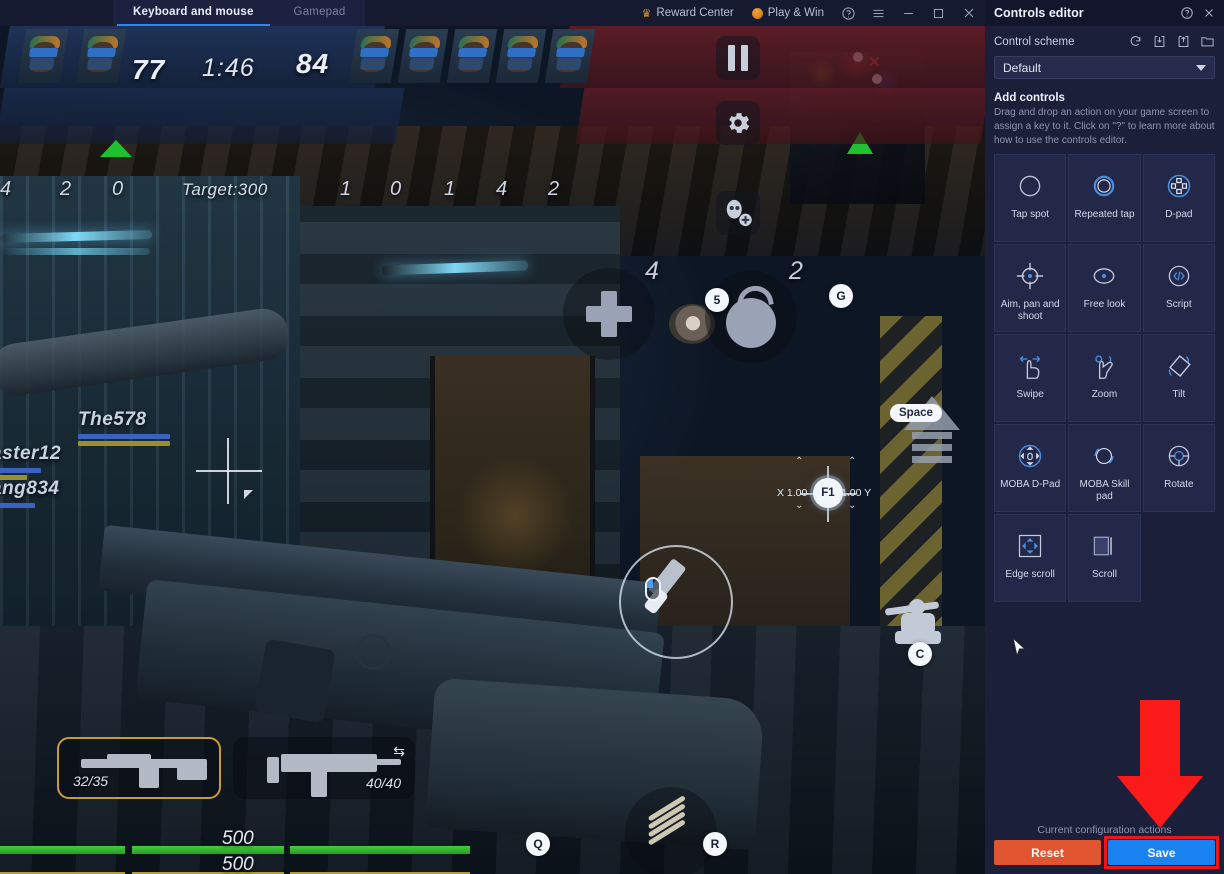  I want to click on control-scheme-select: Default, so click(1104, 67).